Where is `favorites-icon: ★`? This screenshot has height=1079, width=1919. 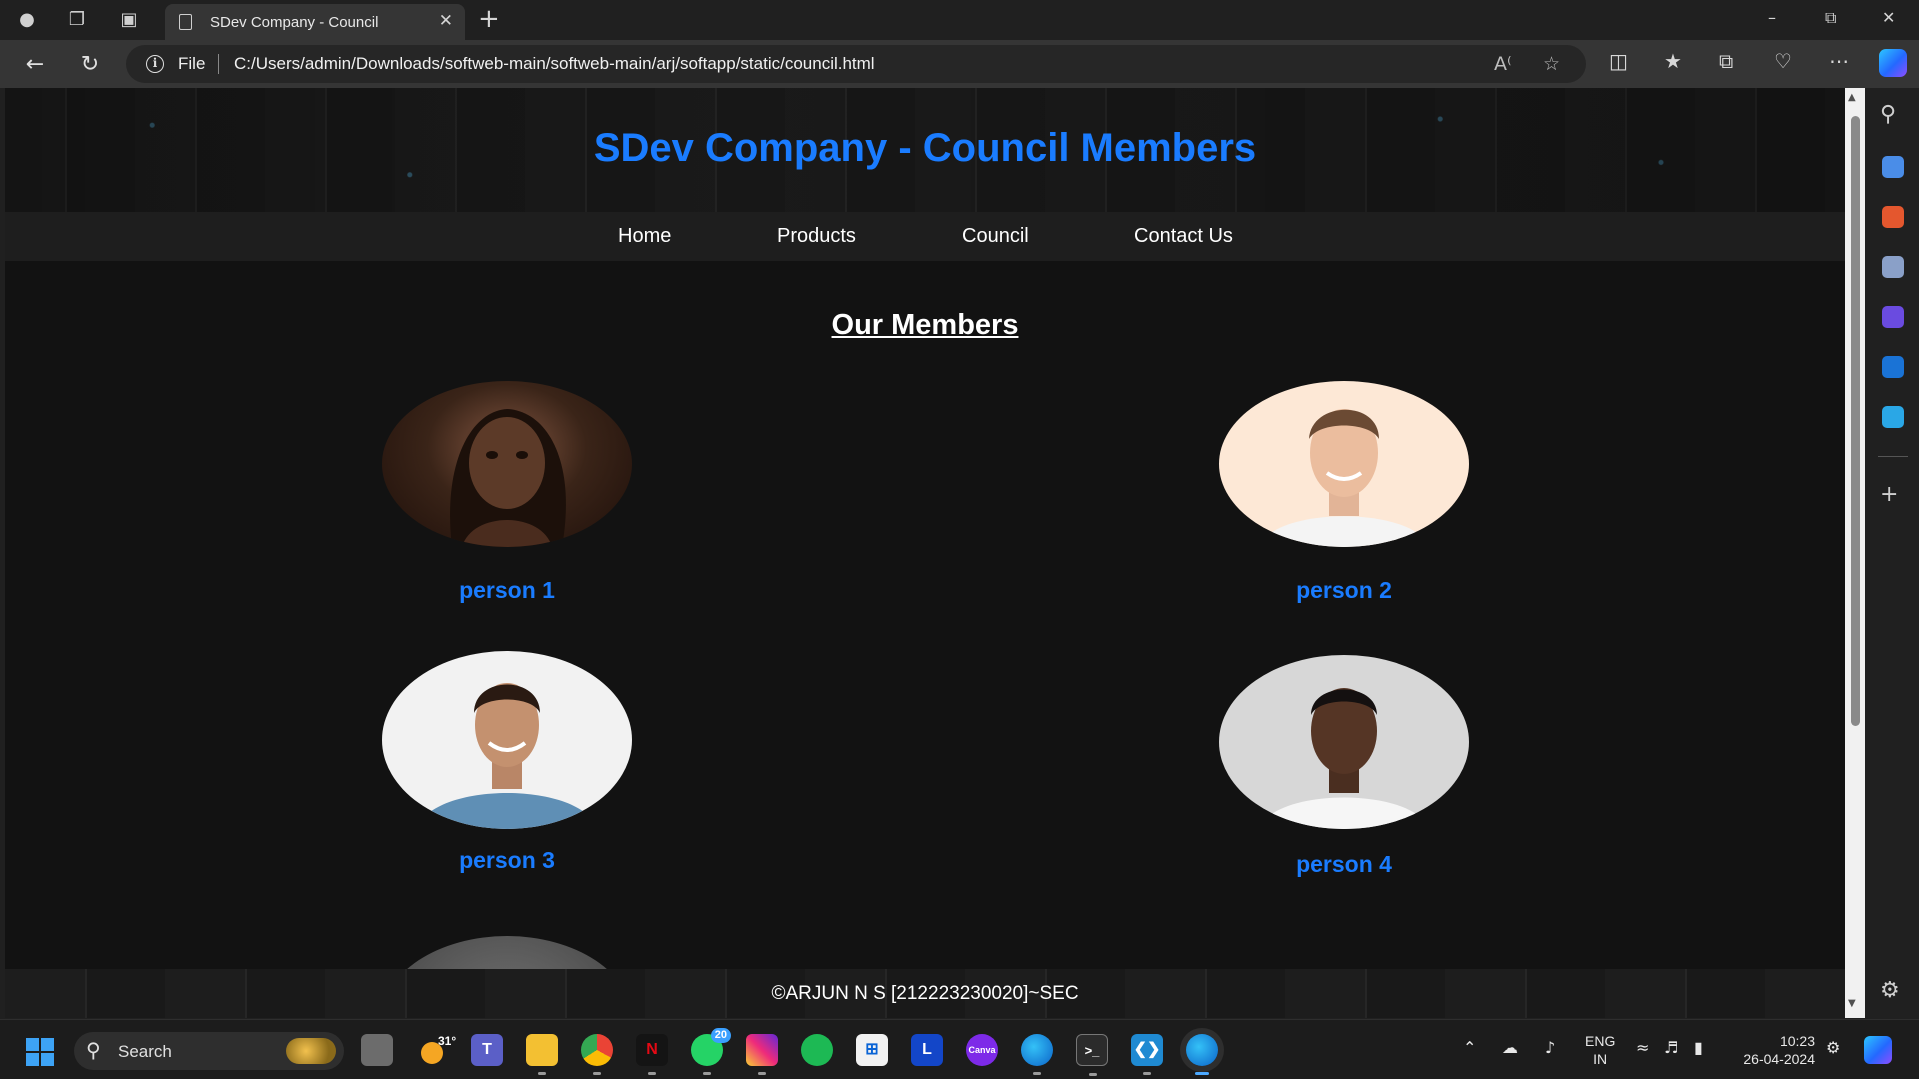
favorites-icon: ★ is located at coordinates (1673, 61).